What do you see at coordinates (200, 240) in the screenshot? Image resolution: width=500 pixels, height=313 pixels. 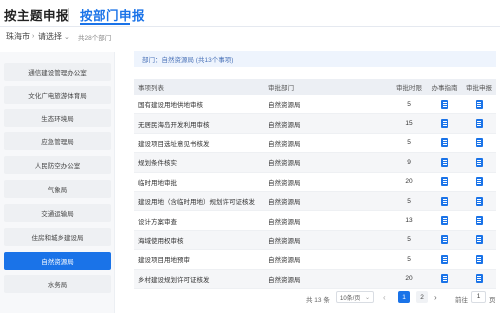 I see `matter-name-link: 海域使用权审核` at bounding box center [200, 240].